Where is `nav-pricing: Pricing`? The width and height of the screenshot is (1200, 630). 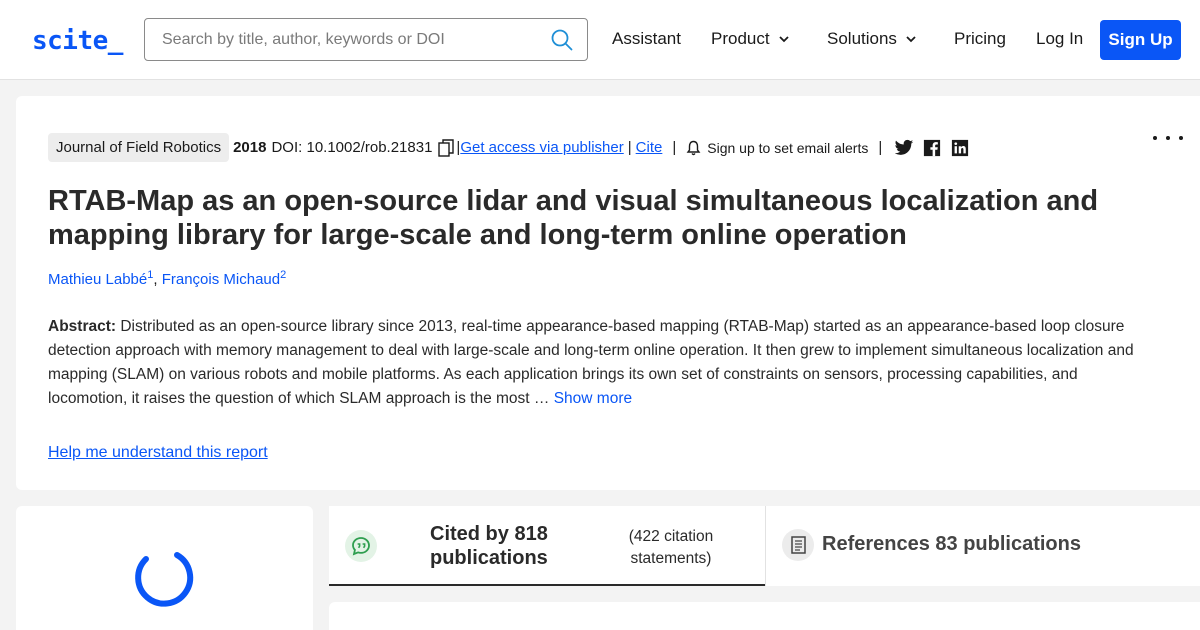
nav-pricing: Pricing is located at coordinates (980, 39).